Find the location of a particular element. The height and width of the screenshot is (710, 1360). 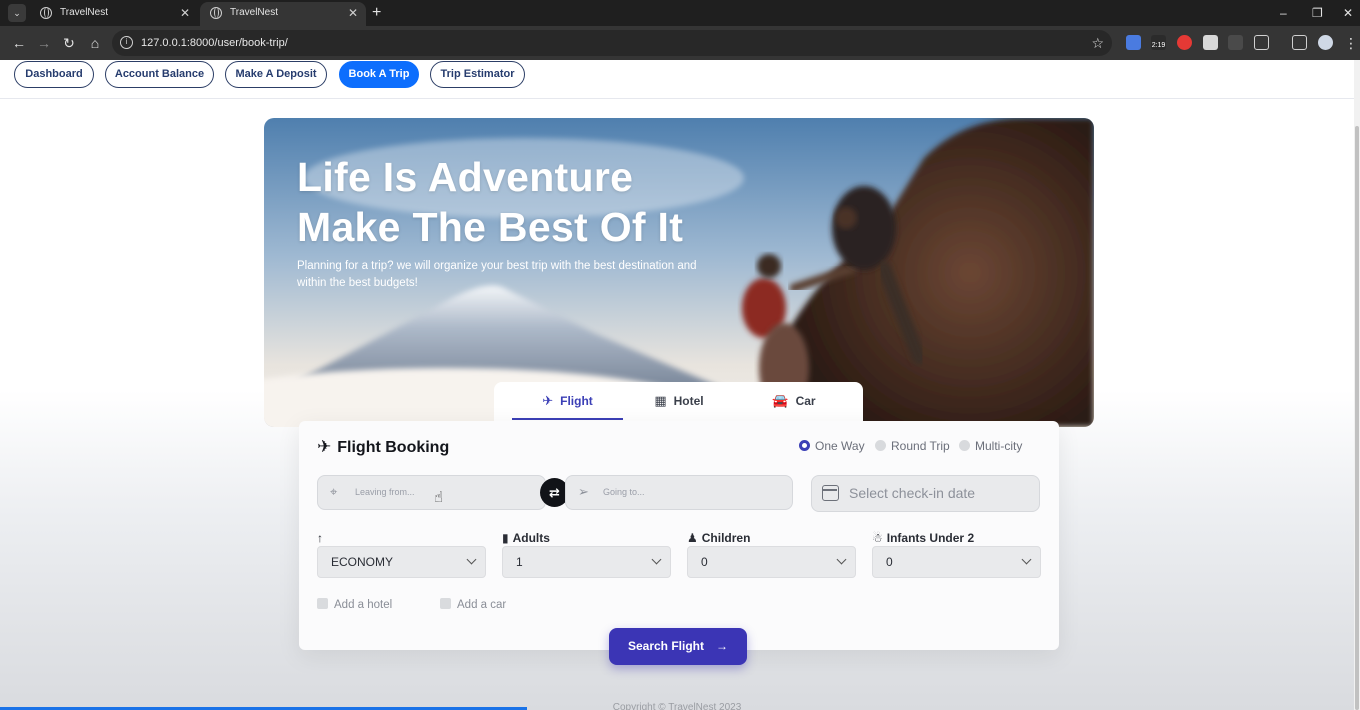

tab-flight: ✈ Flight is located at coordinates (567, 401).